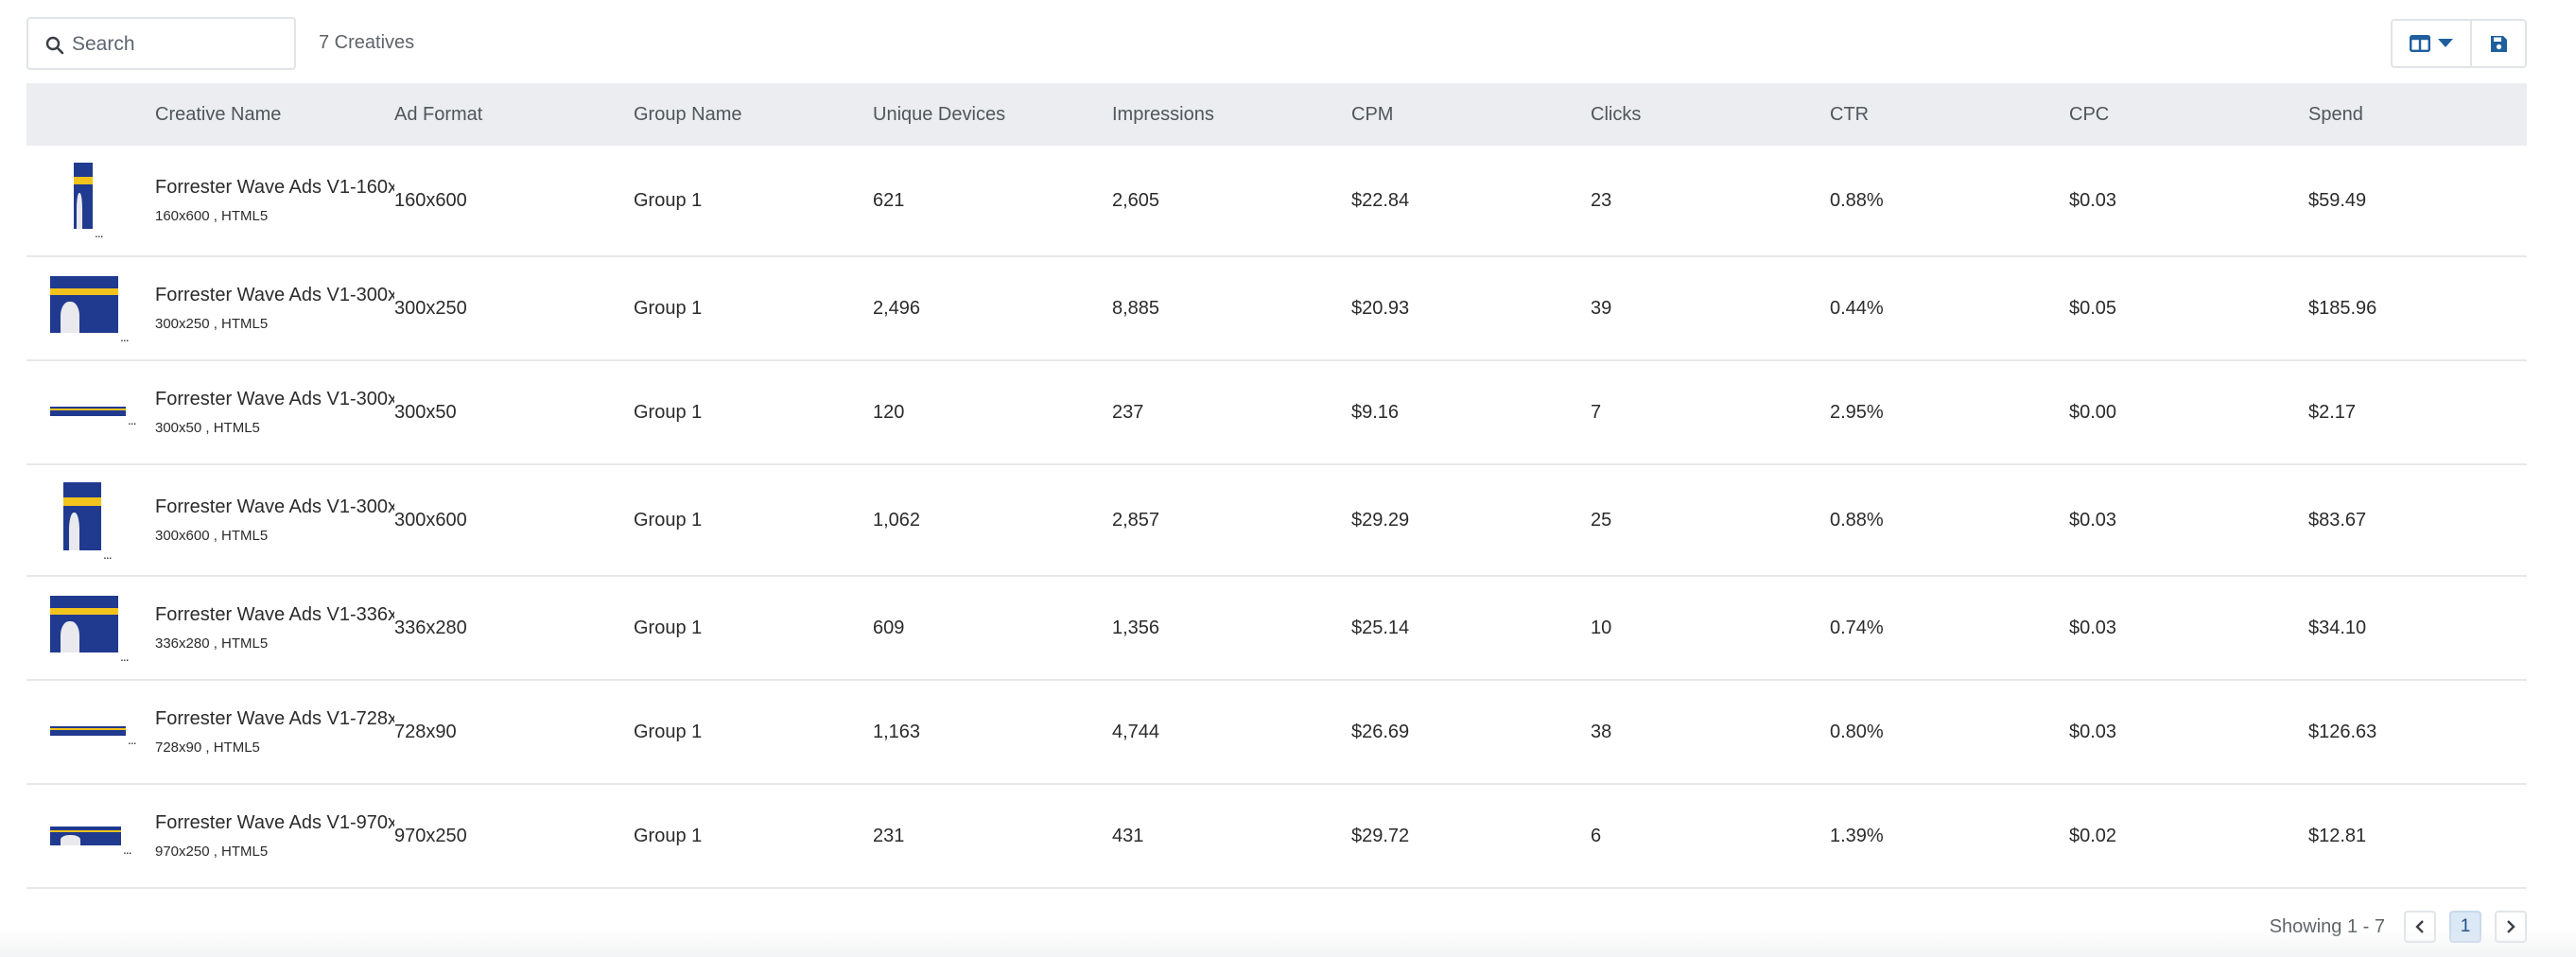 This screenshot has width=2576, height=957. I want to click on table-actions, so click(2459, 43).